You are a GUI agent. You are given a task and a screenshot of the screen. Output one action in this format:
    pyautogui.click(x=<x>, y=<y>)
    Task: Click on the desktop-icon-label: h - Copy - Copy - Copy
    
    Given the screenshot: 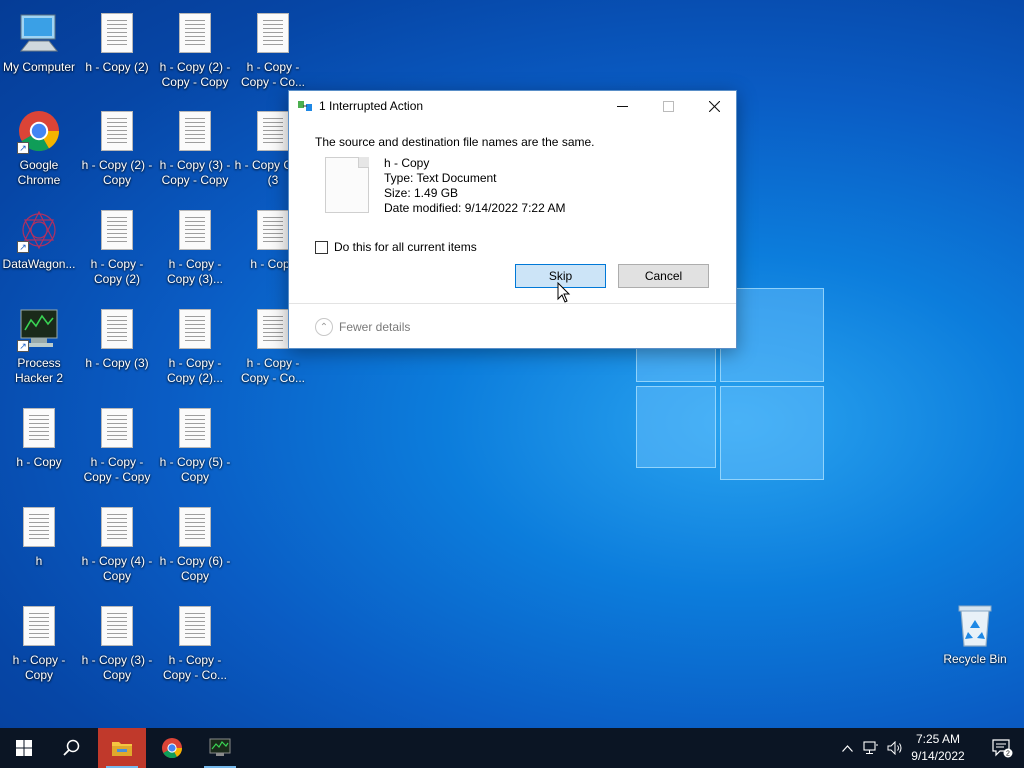 What is the action you would take?
    pyautogui.click(x=117, y=469)
    